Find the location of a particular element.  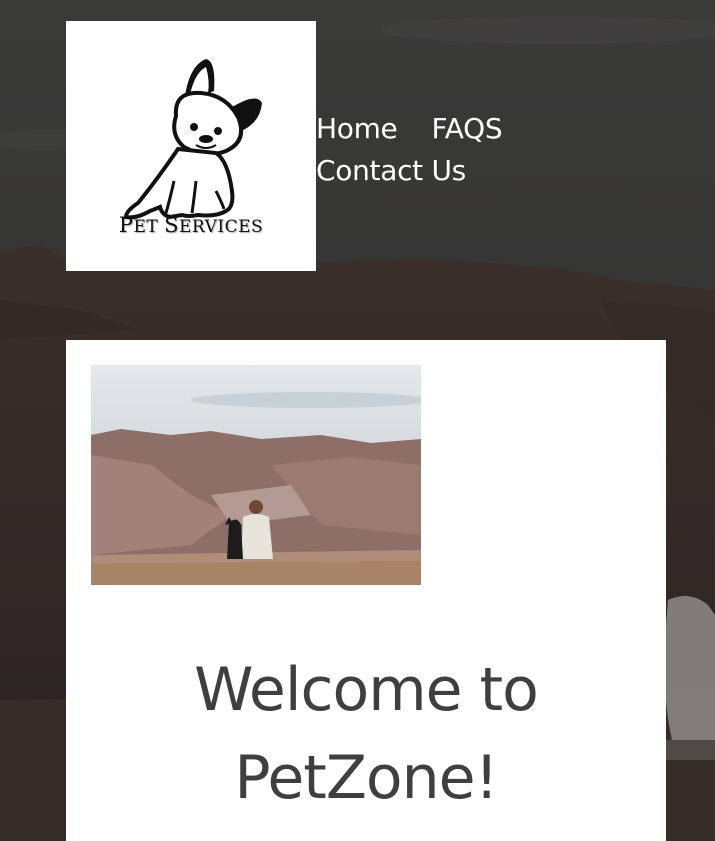

nav-link-home: Home is located at coordinates (357, 129).